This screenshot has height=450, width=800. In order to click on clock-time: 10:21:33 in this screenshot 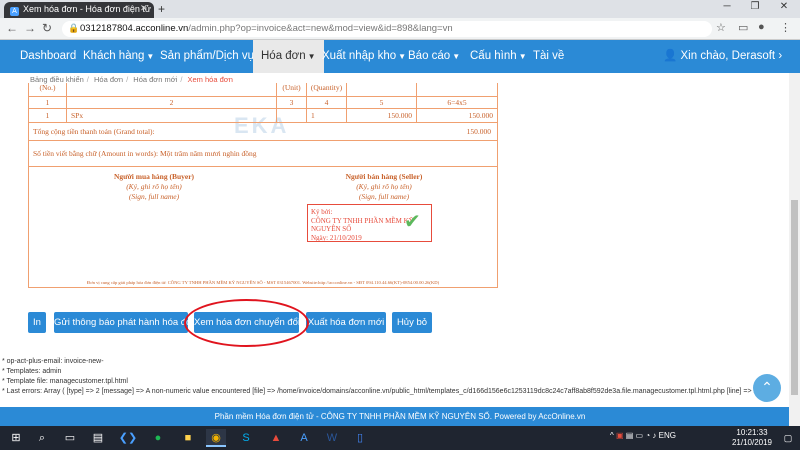, I will do `click(752, 432)`.